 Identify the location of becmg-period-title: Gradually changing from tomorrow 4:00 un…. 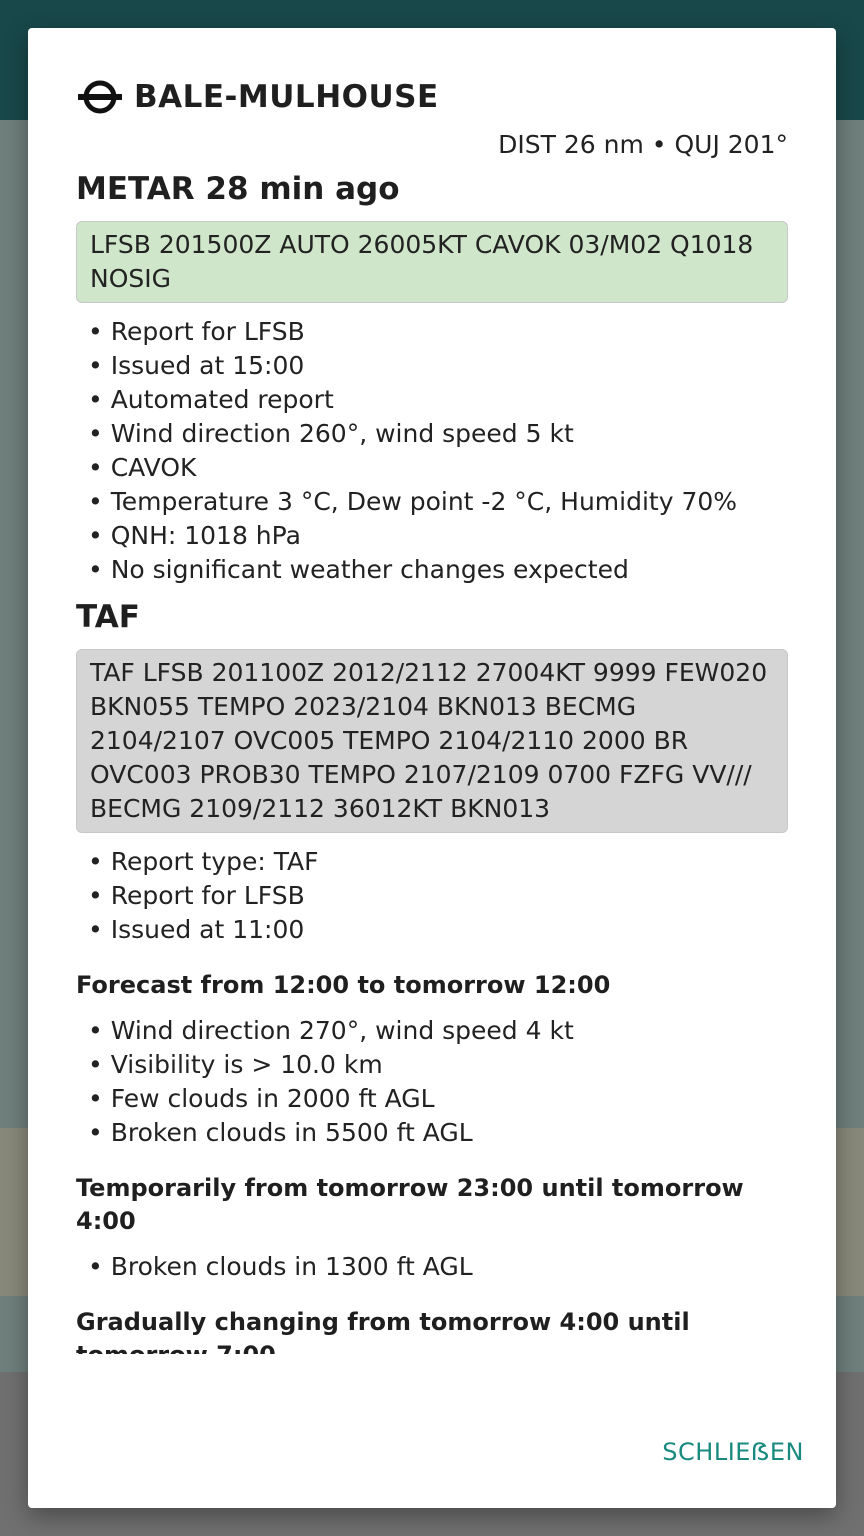
(383, 1331).